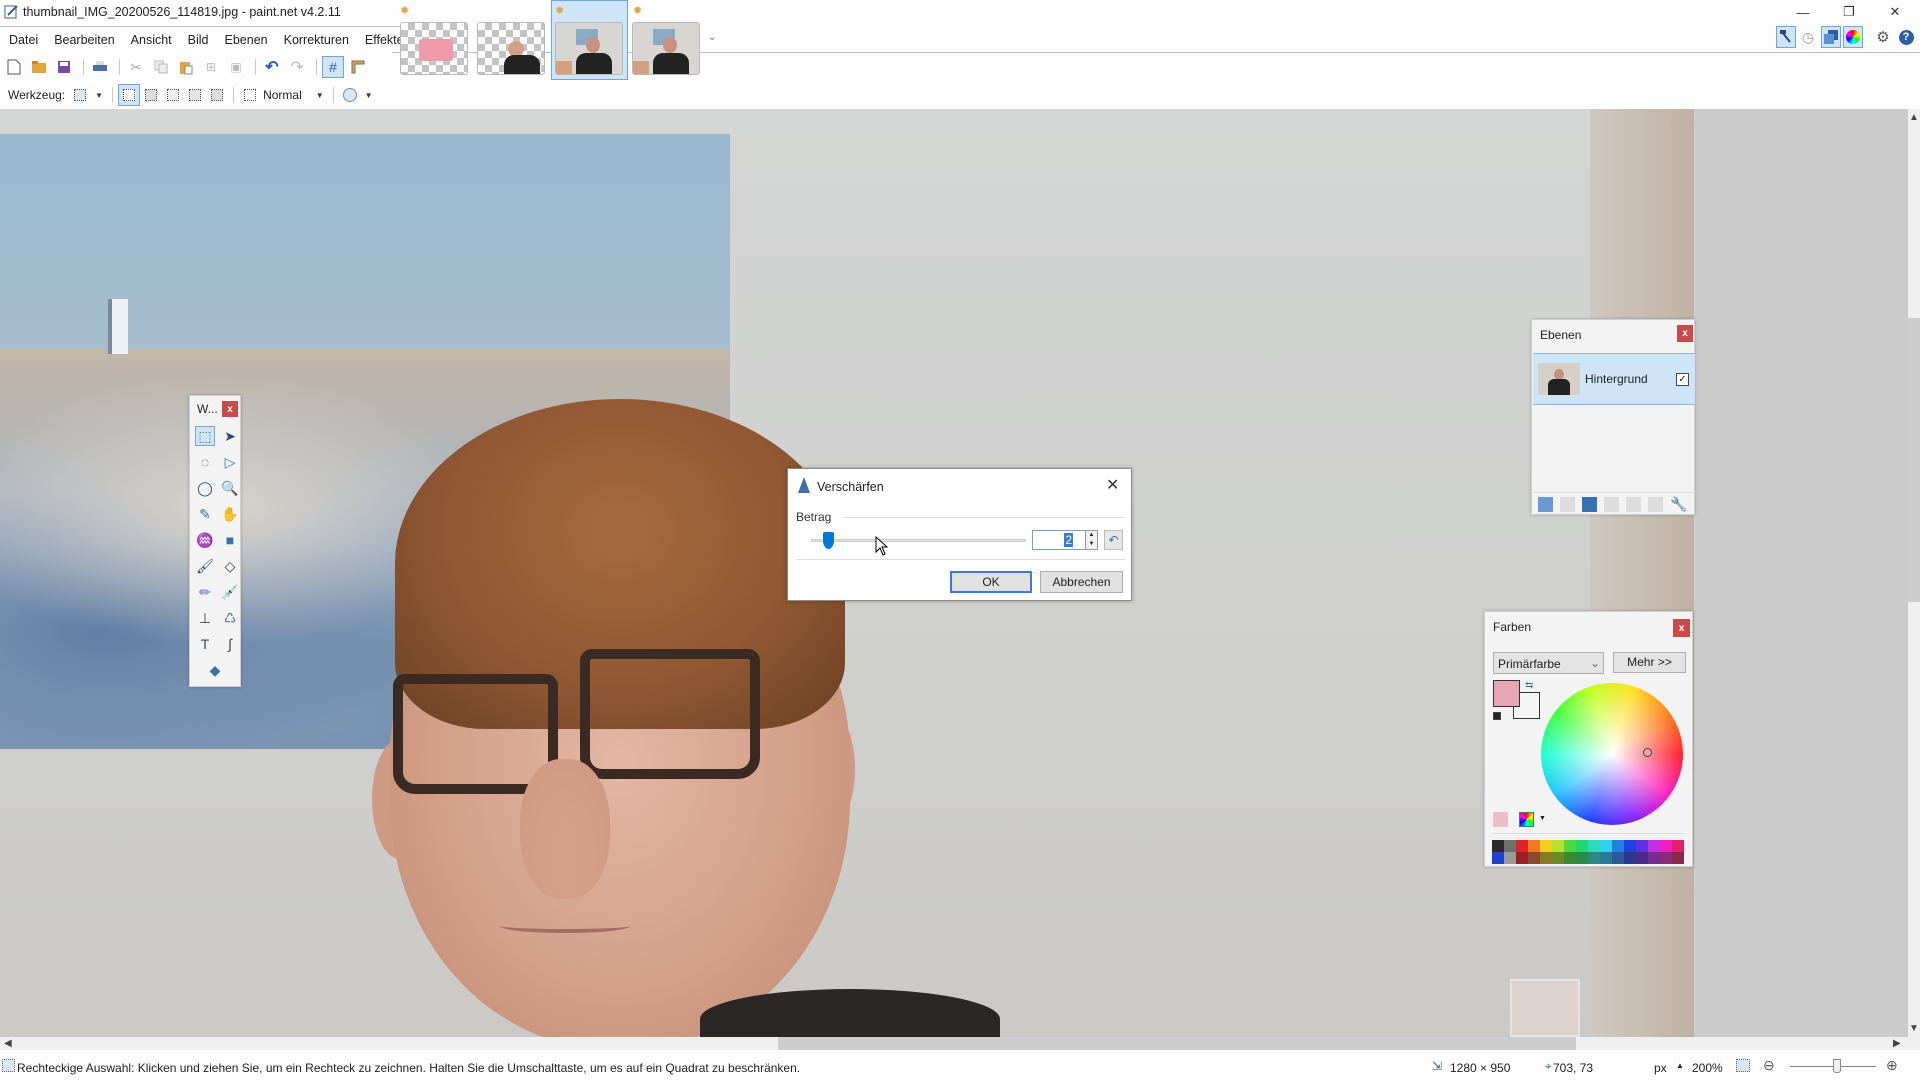 Image resolution: width=1920 pixels, height=1080 pixels. What do you see at coordinates (1113, 540) in the screenshot?
I see `reset-amount-button: ↶` at bounding box center [1113, 540].